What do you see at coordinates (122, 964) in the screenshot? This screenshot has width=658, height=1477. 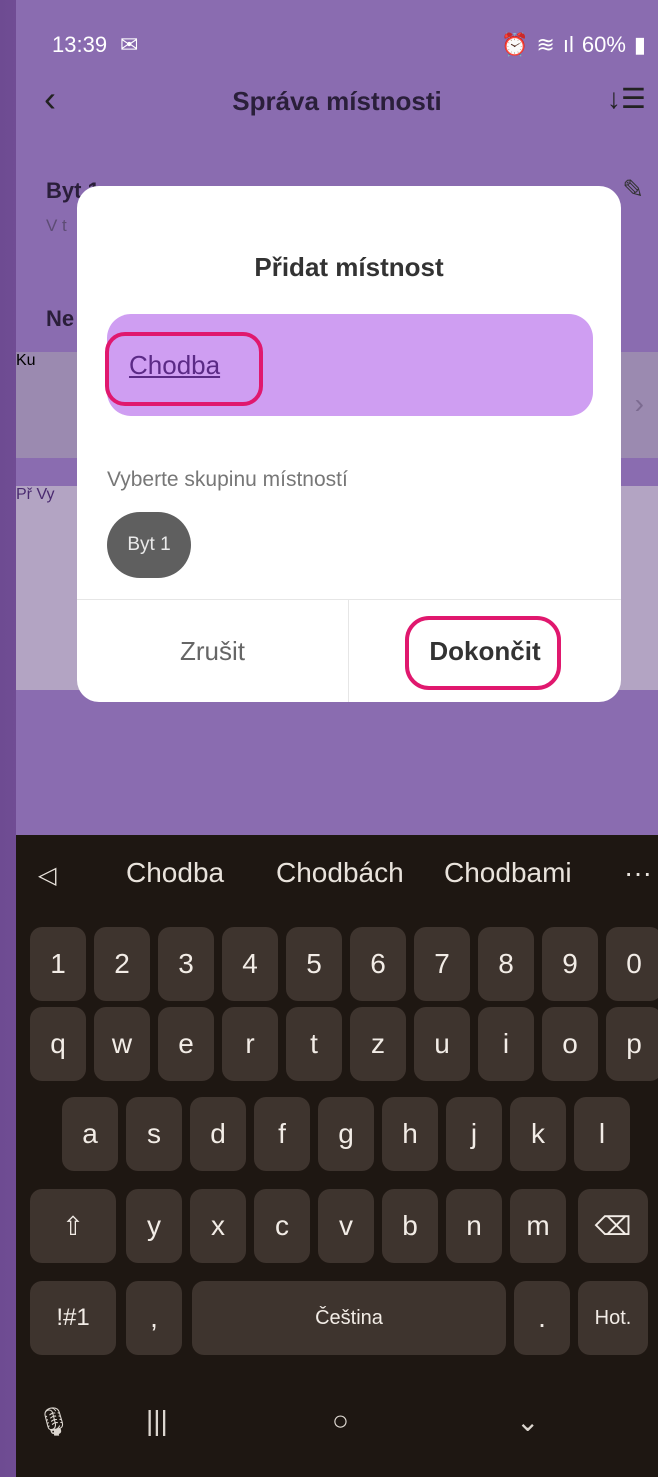 I see `key-2: 2` at bounding box center [122, 964].